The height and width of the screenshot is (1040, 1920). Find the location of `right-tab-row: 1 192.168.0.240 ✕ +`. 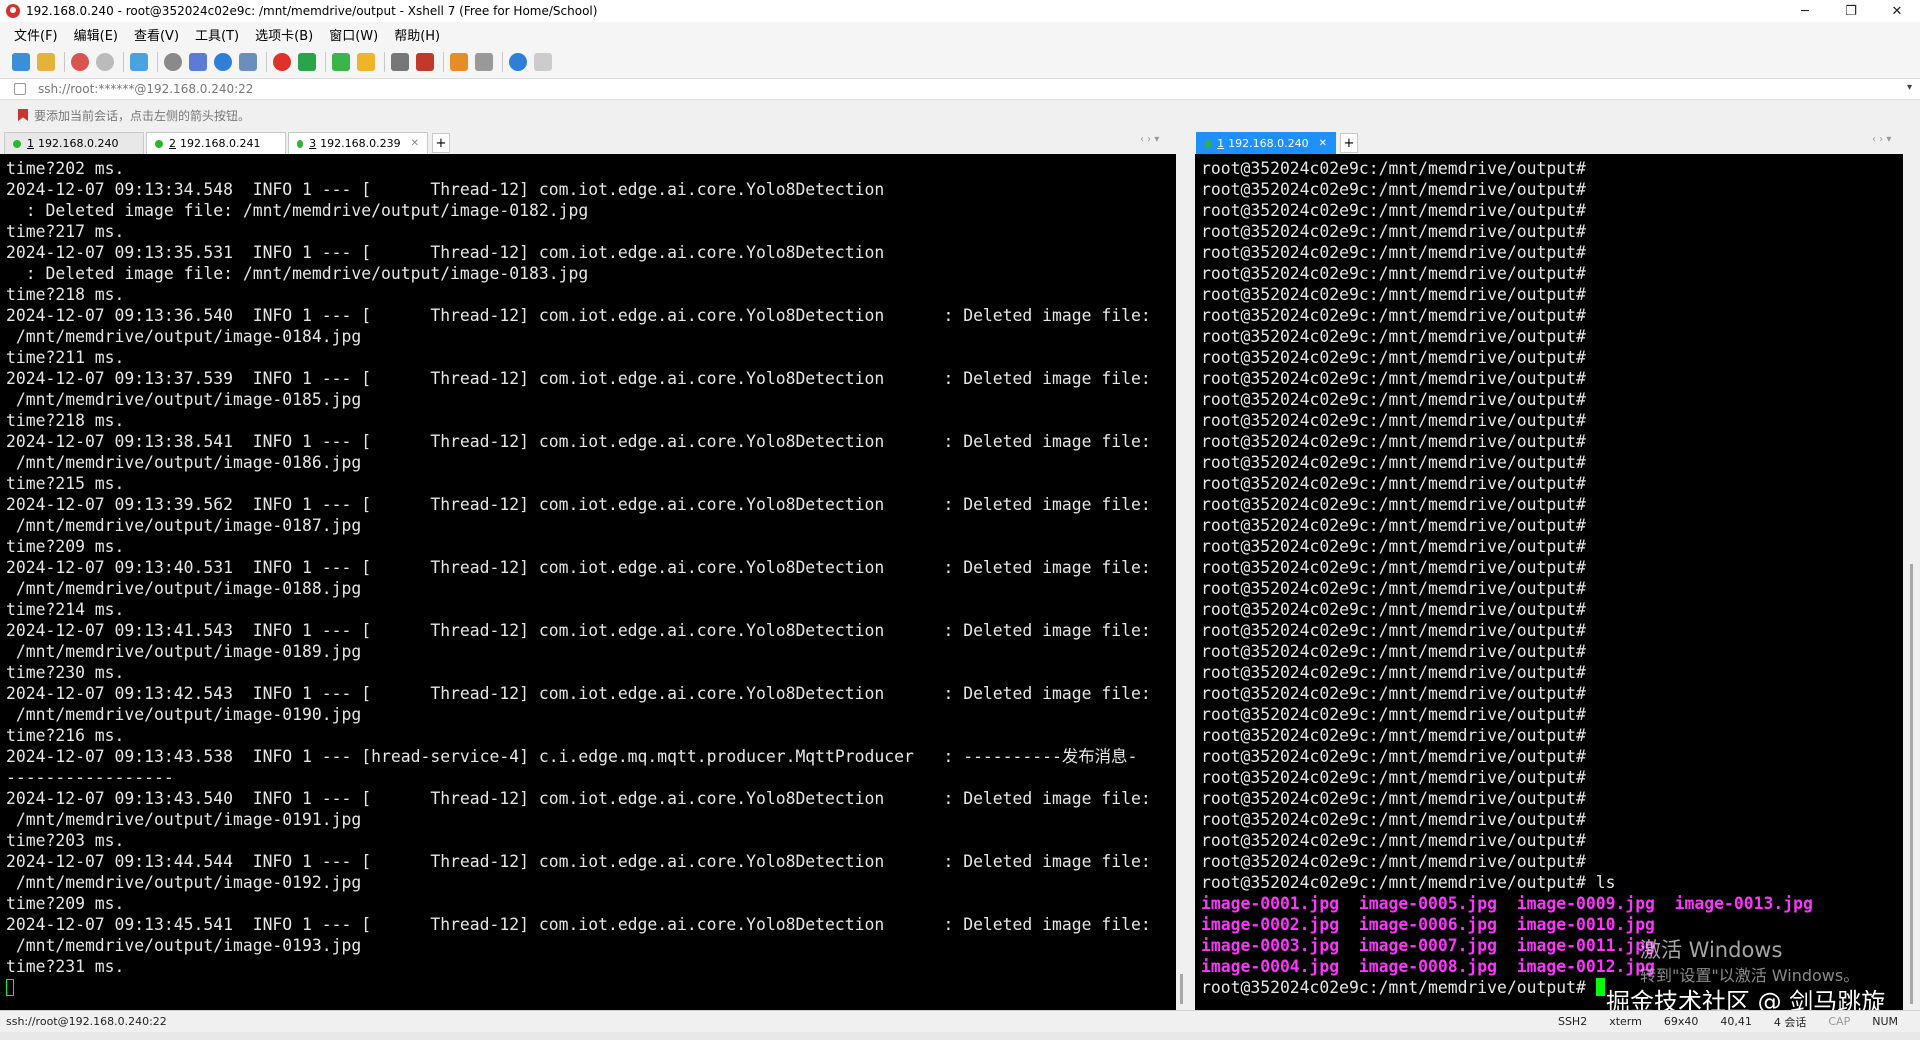

right-tab-row: 1 192.168.0.240 ✕ + is located at coordinates (1277, 142).